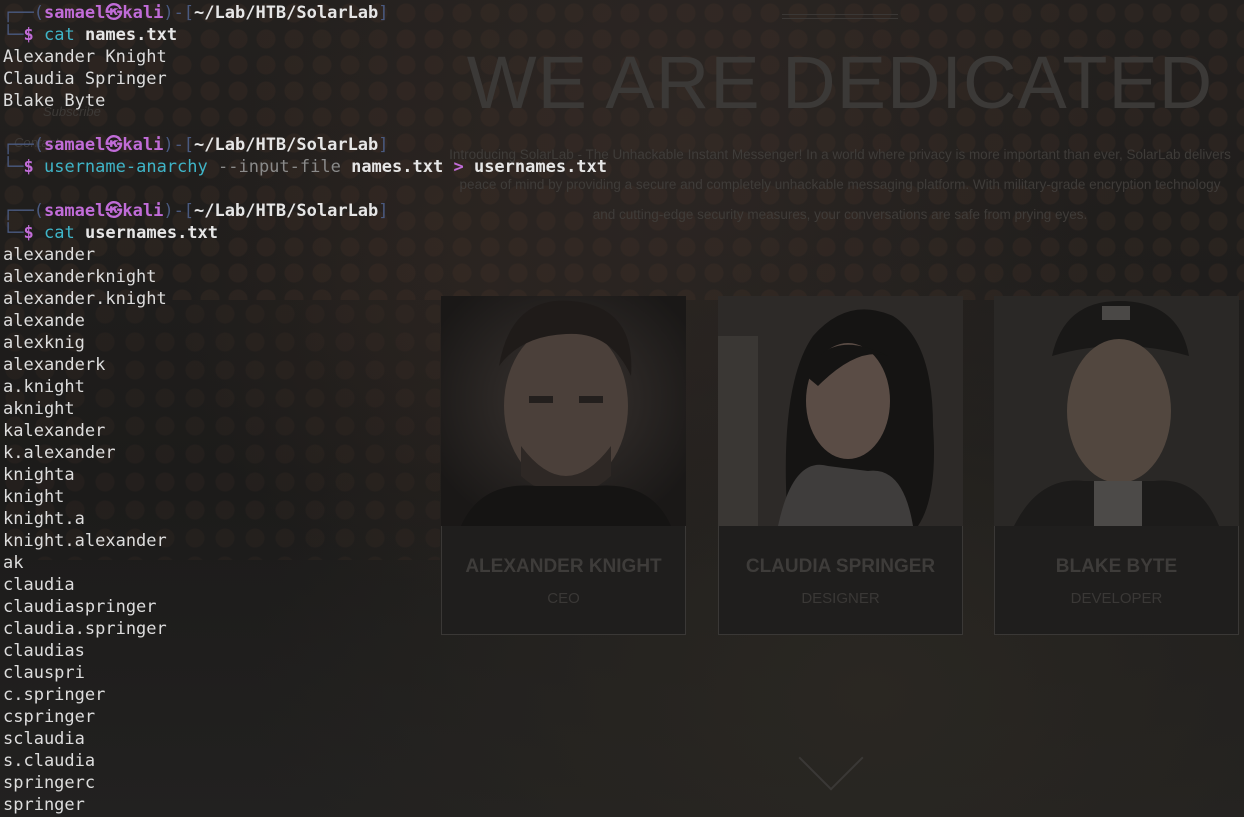 The image size is (1244, 817). I want to click on command-name: username-anarchy, so click(125, 167).